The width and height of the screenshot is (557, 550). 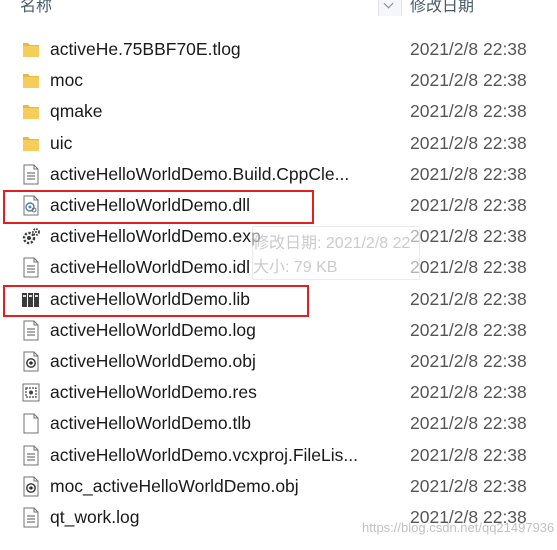 What do you see at coordinates (174, 485) in the screenshot?
I see `file-name: moc_activeHelloWorldDemo.obj` at bounding box center [174, 485].